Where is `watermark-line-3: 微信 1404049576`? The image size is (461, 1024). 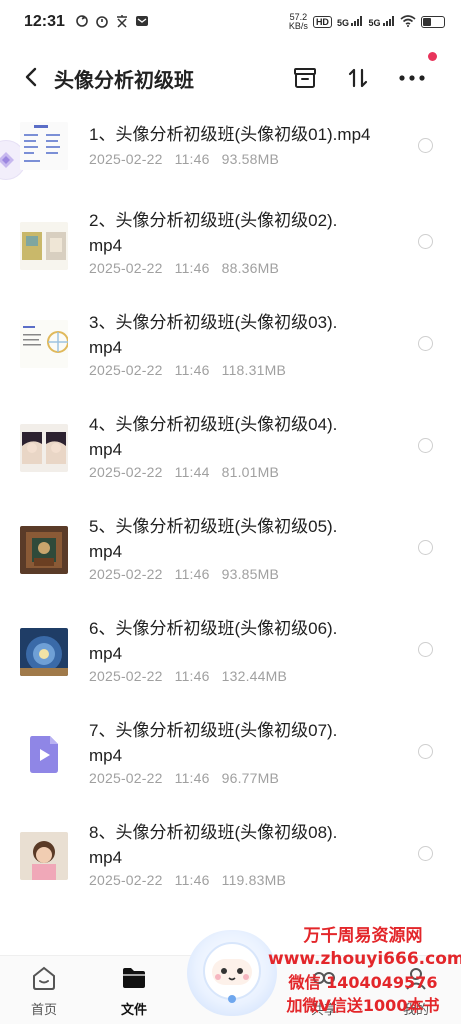 watermark-line-3: 微信 1404049576 is located at coordinates (363, 982).